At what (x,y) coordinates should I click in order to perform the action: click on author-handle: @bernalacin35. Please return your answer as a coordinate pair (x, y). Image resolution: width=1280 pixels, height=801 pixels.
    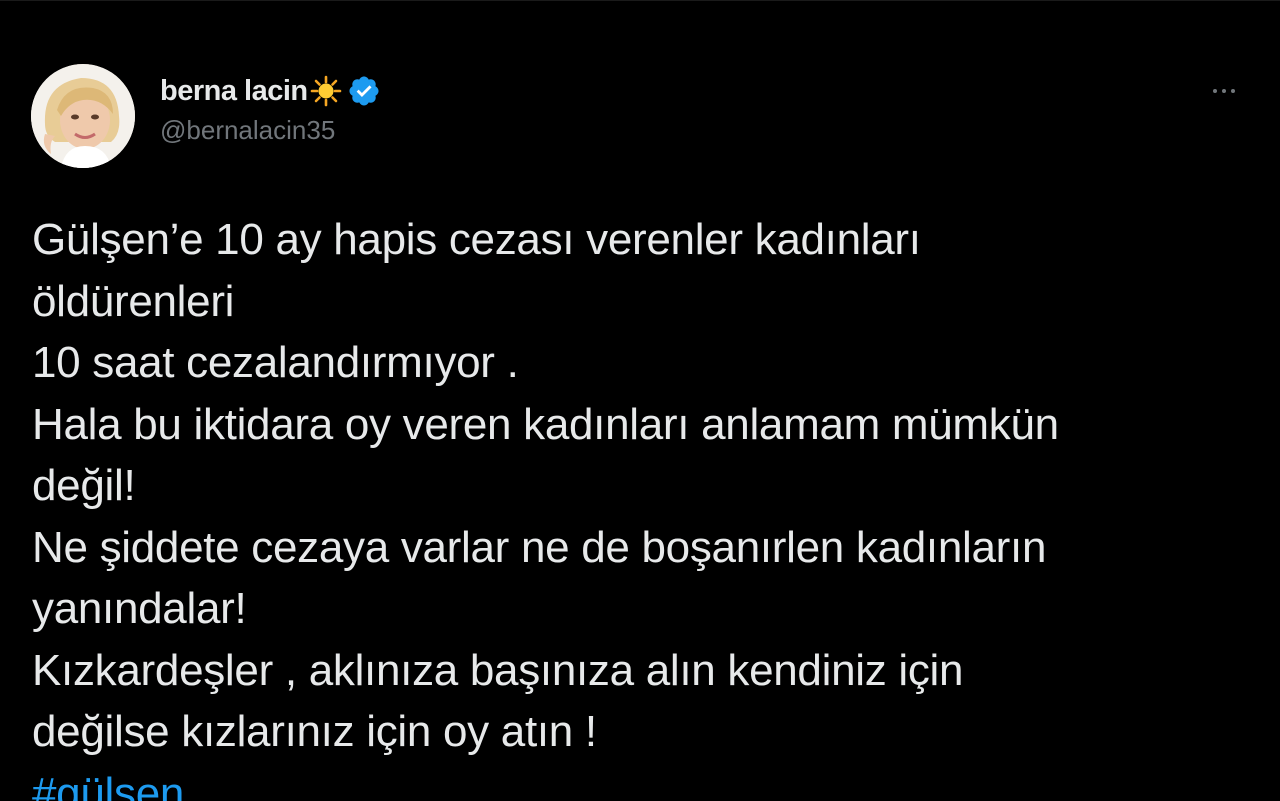
    Looking at the image, I should click on (270, 130).